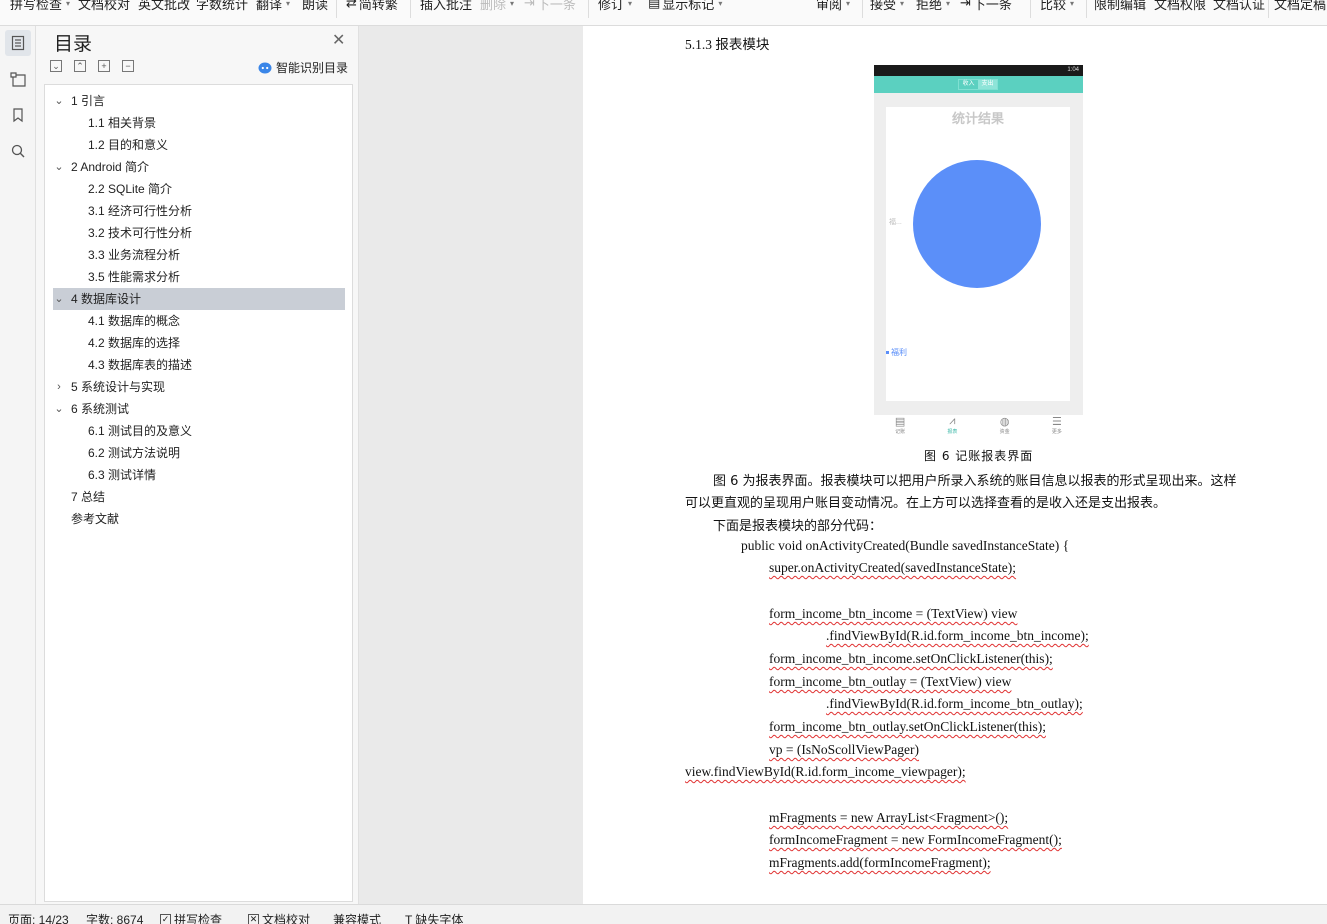  I want to click on close-icon: ✕, so click(338, 40).